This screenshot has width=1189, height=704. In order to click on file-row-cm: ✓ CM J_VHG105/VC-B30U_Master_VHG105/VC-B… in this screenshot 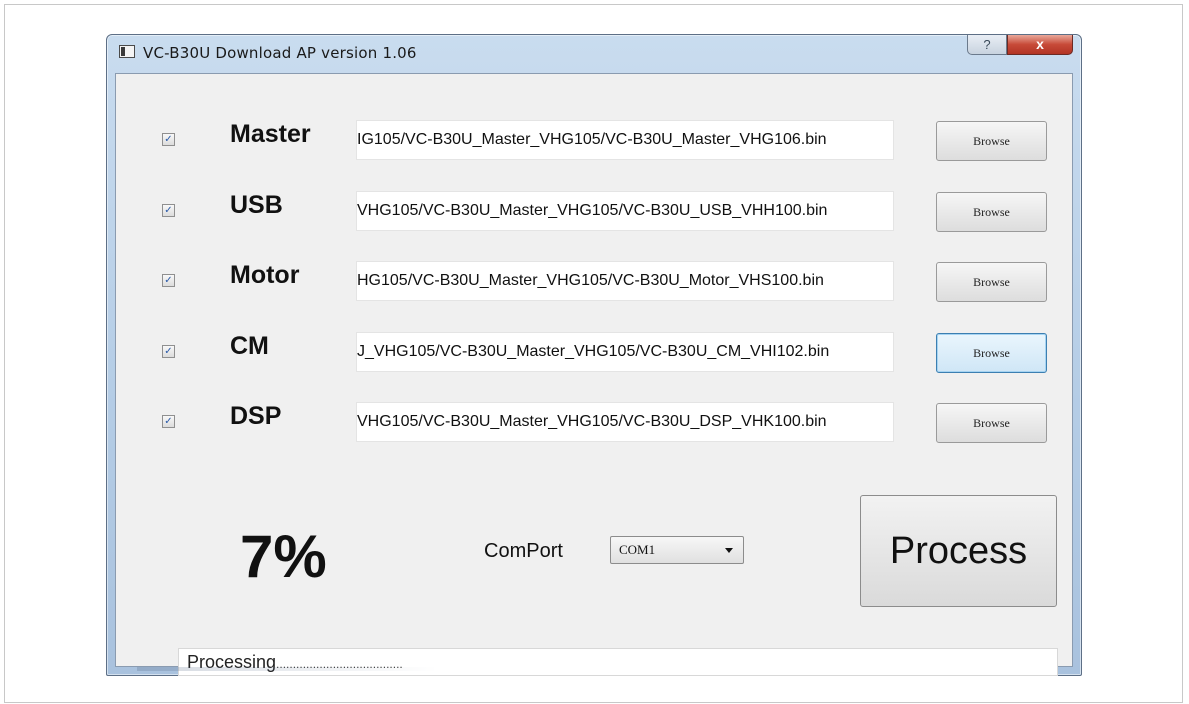, I will do `click(594, 352)`.